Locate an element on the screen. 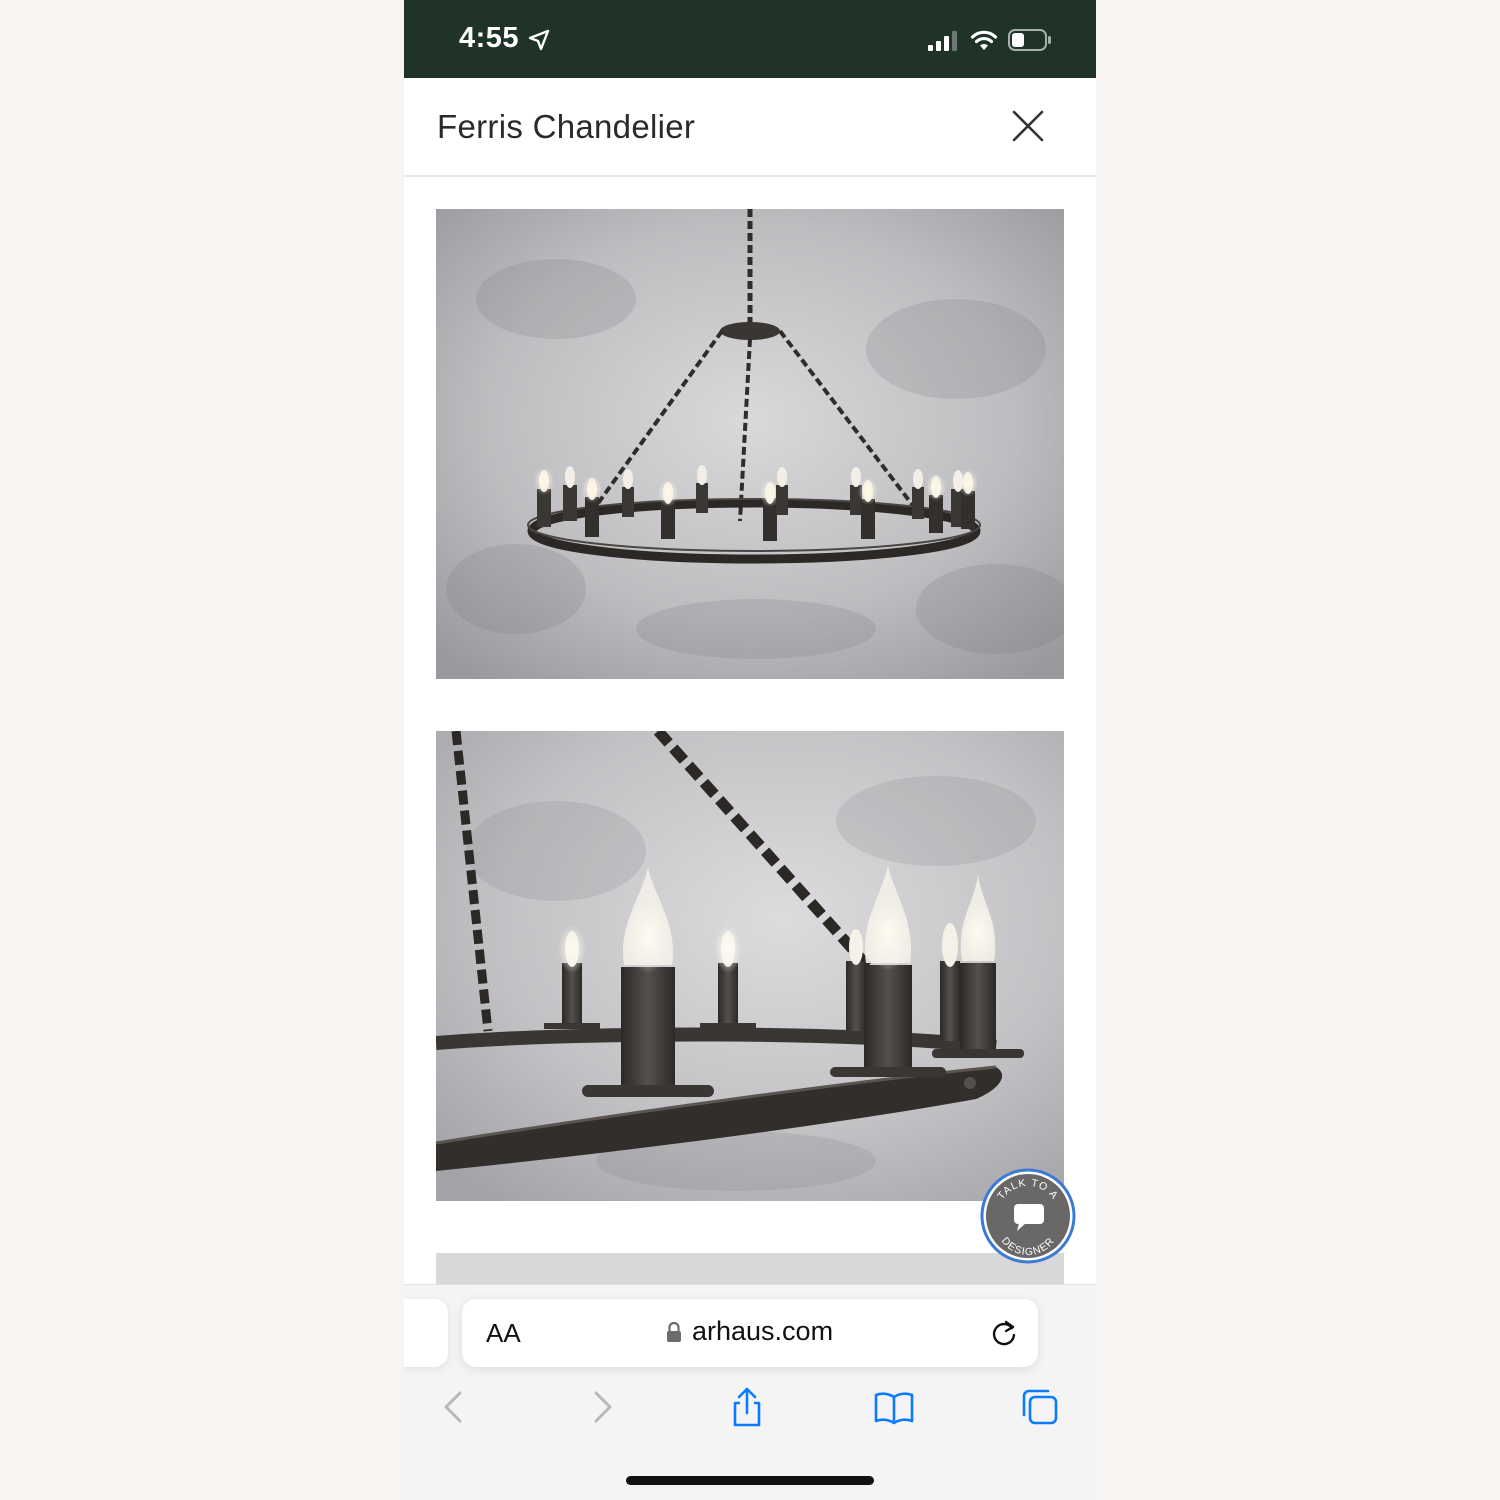 This screenshot has height=1500, width=1500. tabs-icon is located at coordinates (1040, 1407).